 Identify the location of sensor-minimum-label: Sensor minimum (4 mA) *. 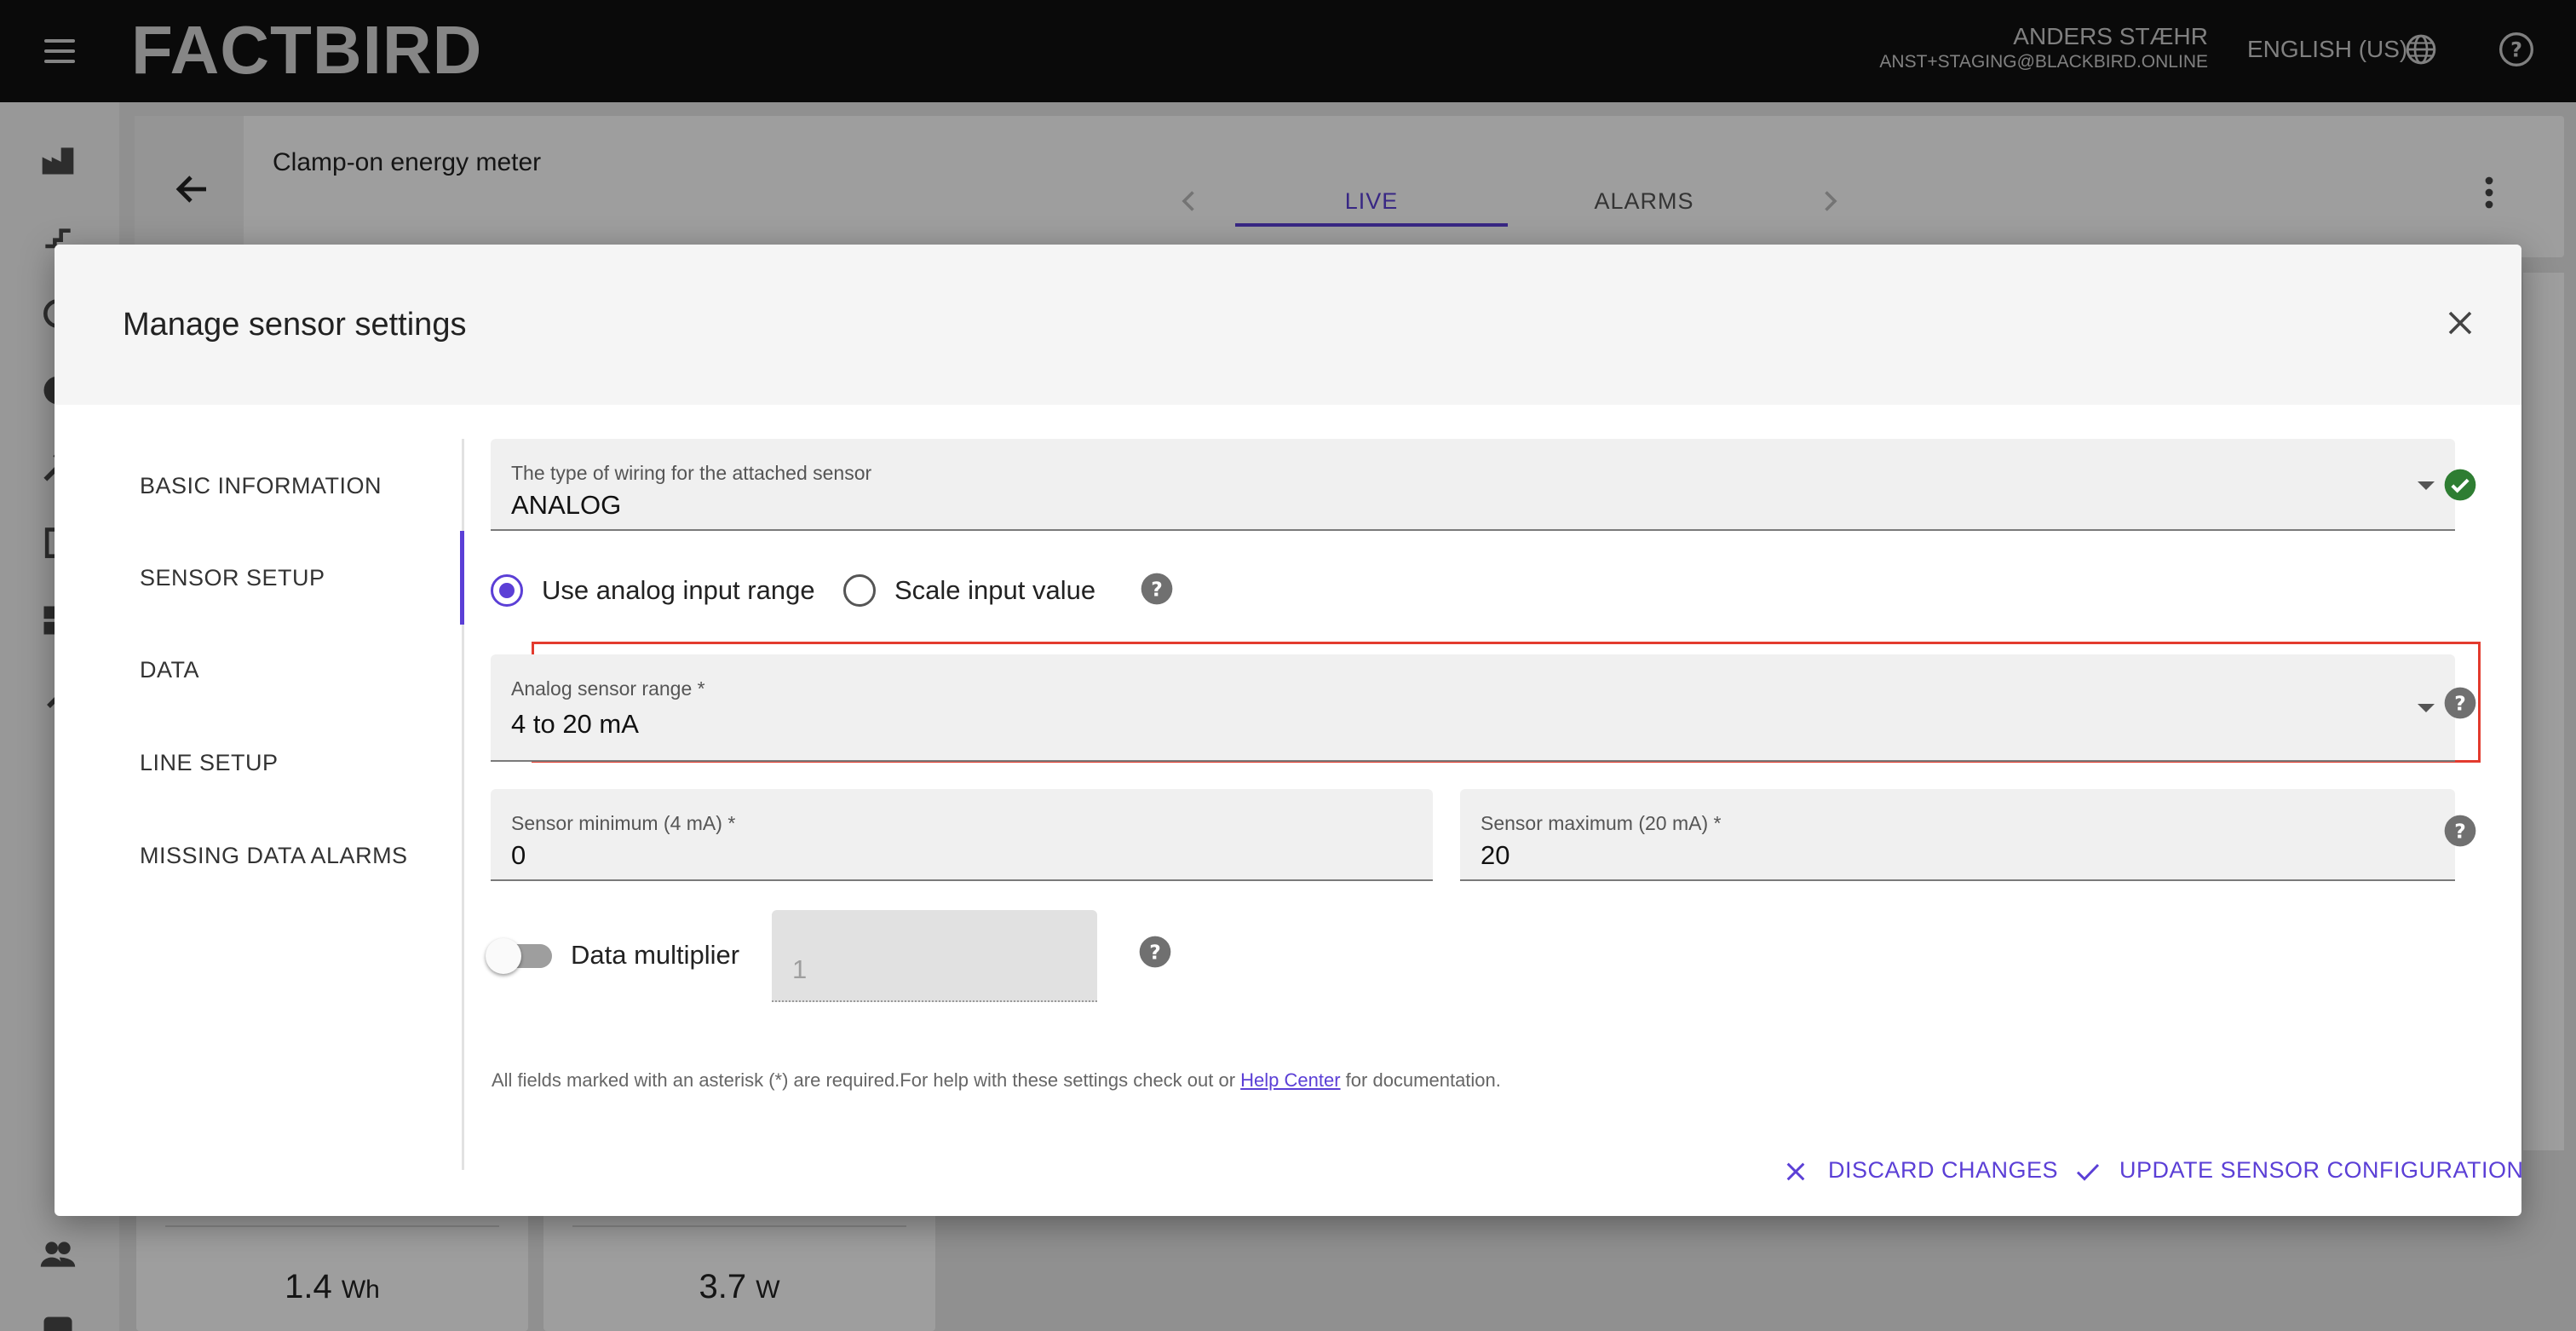
(624, 823).